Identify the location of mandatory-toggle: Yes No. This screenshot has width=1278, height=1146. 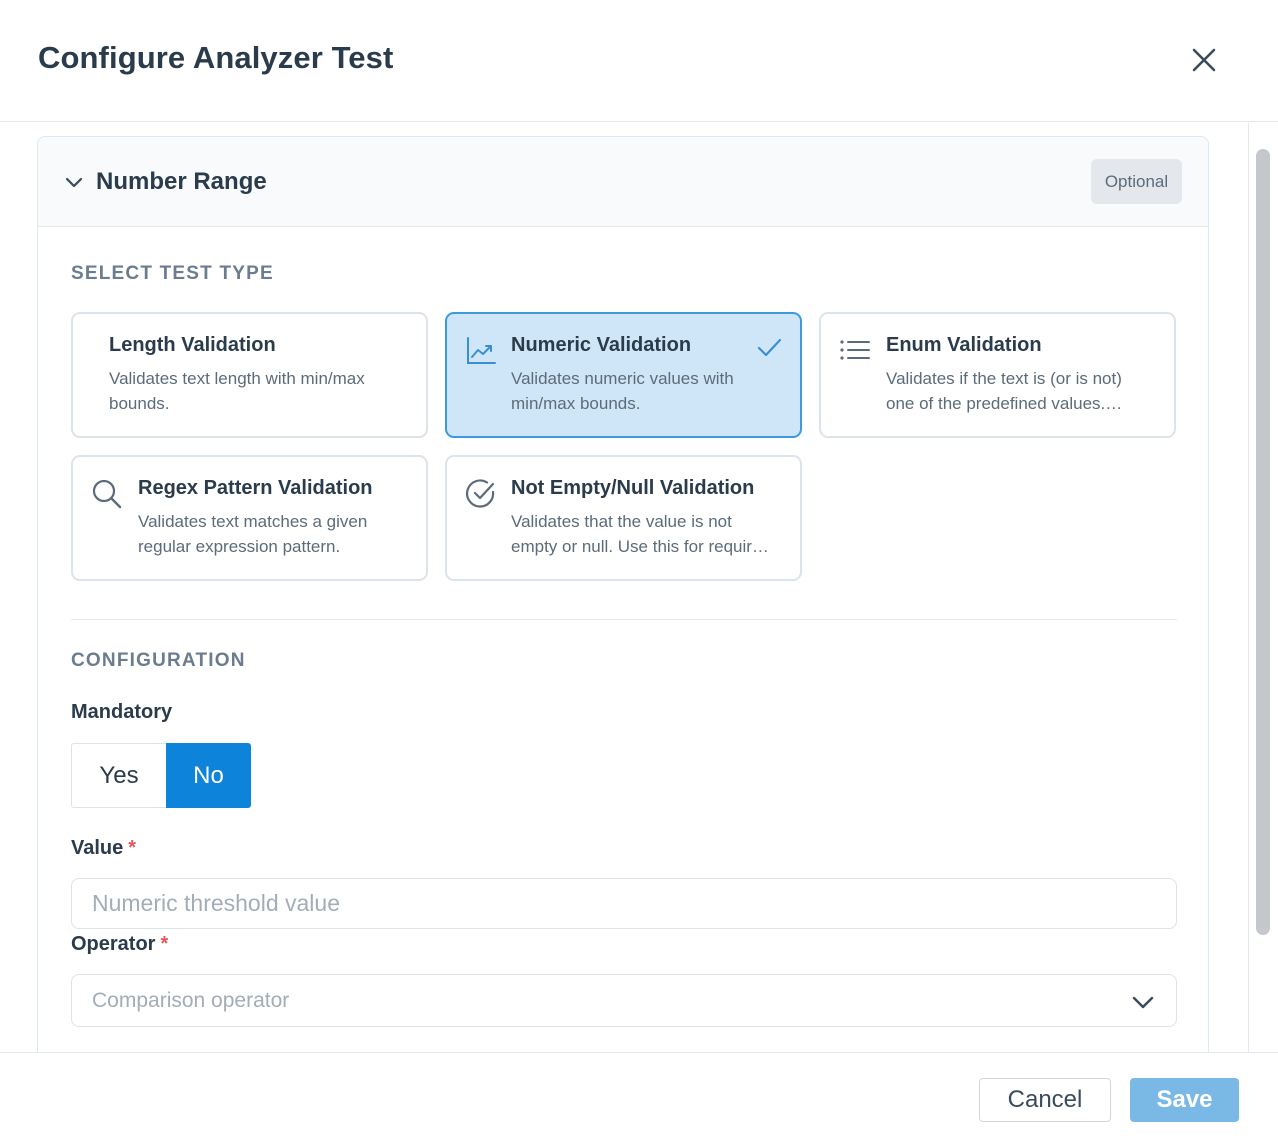
(161, 775).